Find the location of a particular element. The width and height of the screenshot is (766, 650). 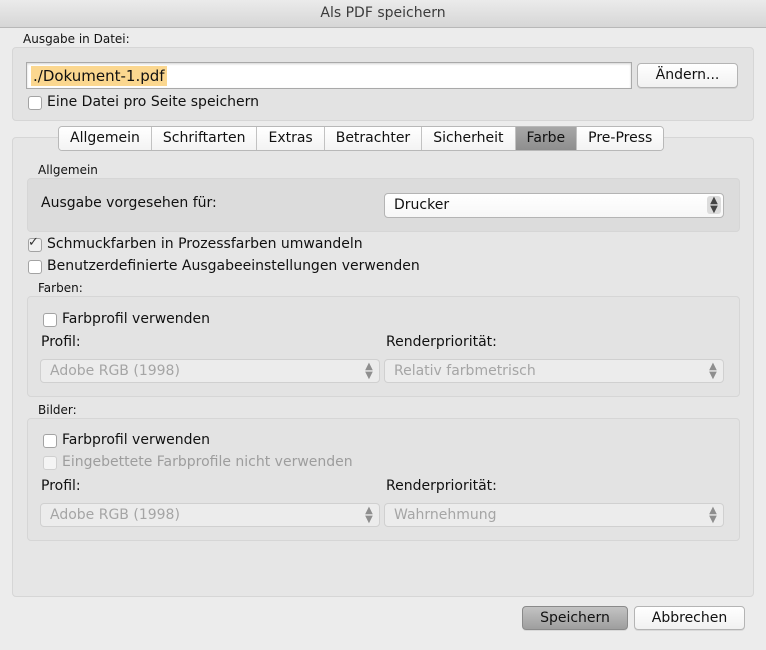

no-embedded-profiles-checkbox is located at coordinates (50, 463).